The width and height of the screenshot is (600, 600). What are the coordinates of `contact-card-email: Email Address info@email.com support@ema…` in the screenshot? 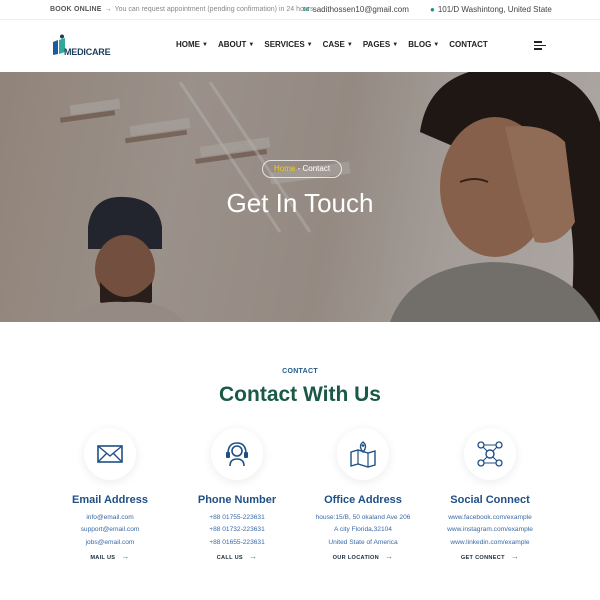 It's located at (110, 494).